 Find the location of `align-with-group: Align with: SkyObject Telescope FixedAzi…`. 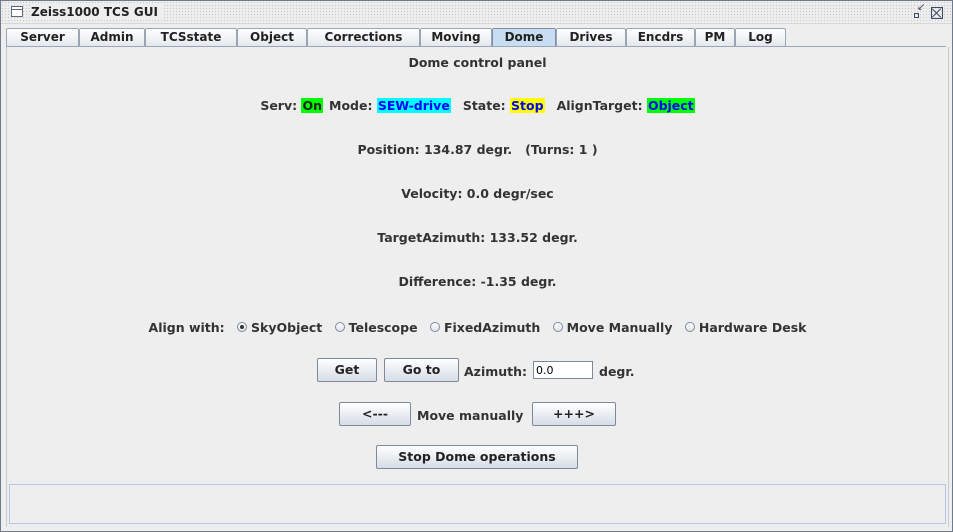

align-with-group: Align with: SkyObject Telescope FixedAzi… is located at coordinates (477, 327).